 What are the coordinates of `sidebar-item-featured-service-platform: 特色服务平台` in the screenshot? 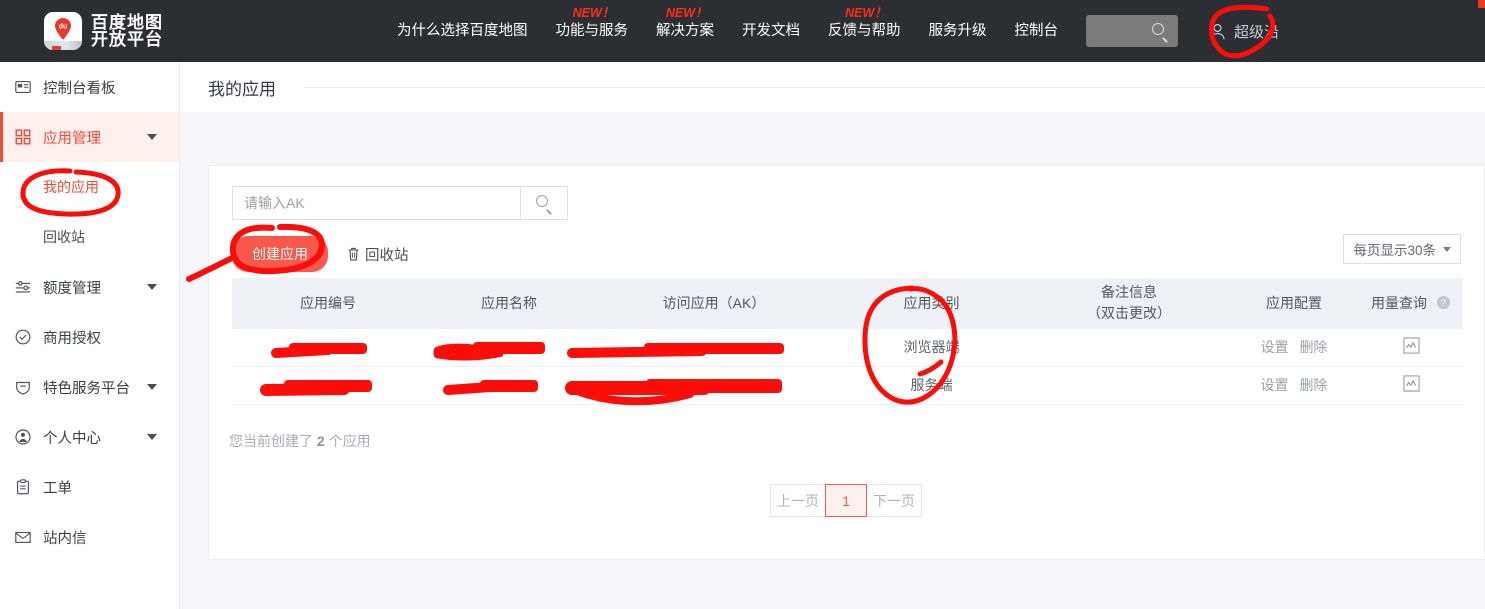 It's located at (89, 387).